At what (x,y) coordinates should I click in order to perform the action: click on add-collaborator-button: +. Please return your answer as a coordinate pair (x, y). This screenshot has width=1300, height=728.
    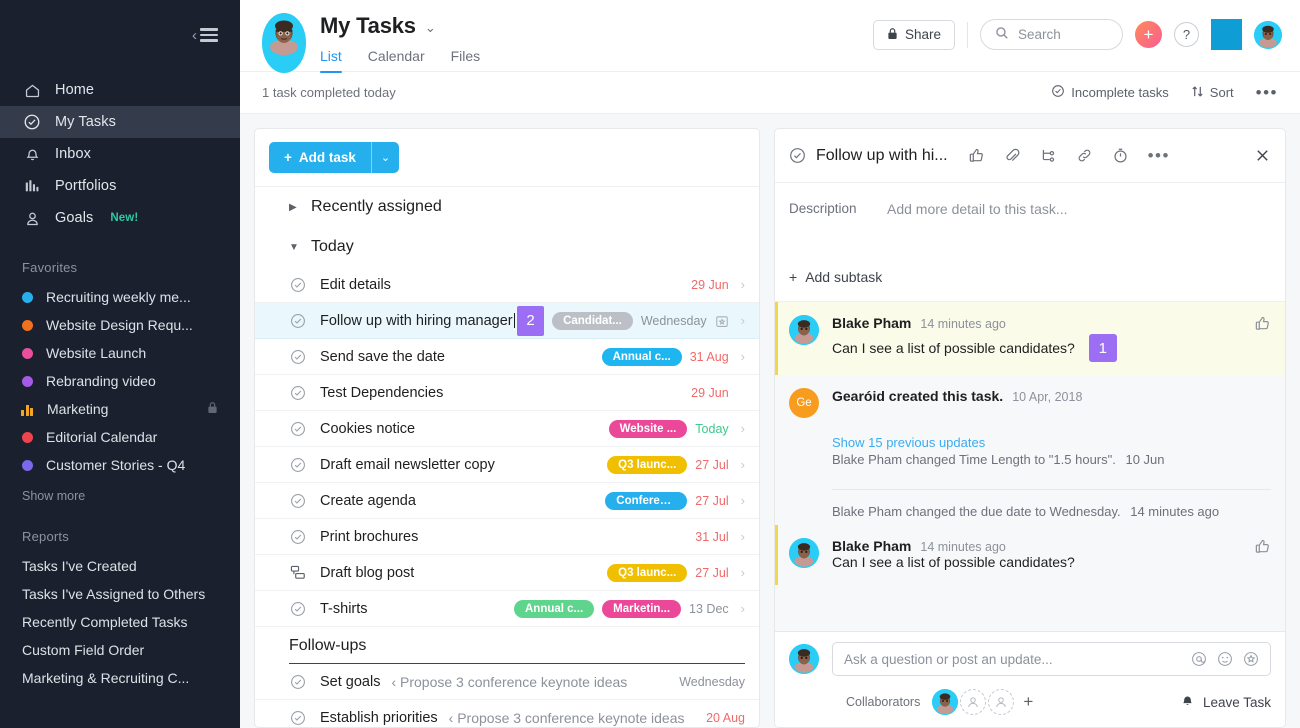
    Looking at the image, I should click on (1028, 702).